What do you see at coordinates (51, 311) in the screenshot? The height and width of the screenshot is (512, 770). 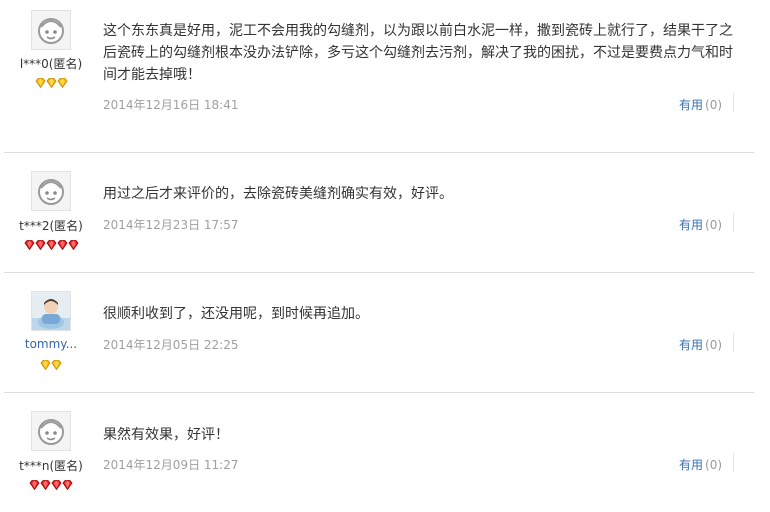 I see `child-photo-icon` at bounding box center [51, 311].